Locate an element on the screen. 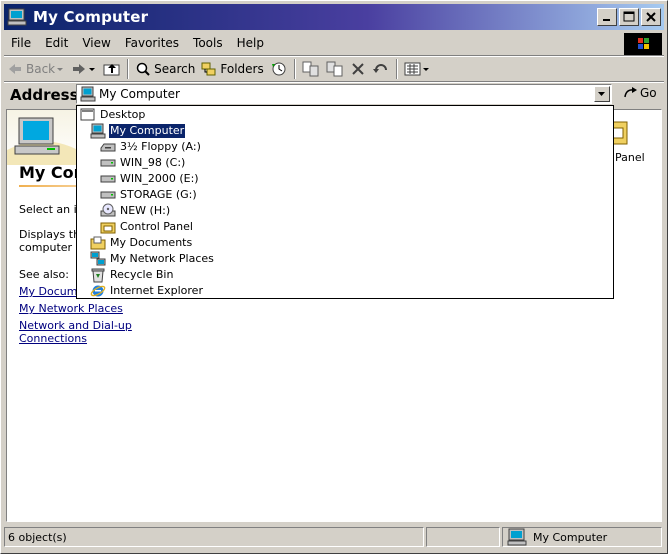 The height and width of the screenshot is (554, 668). windows-flag-icon is located at coordinates (643, 43).